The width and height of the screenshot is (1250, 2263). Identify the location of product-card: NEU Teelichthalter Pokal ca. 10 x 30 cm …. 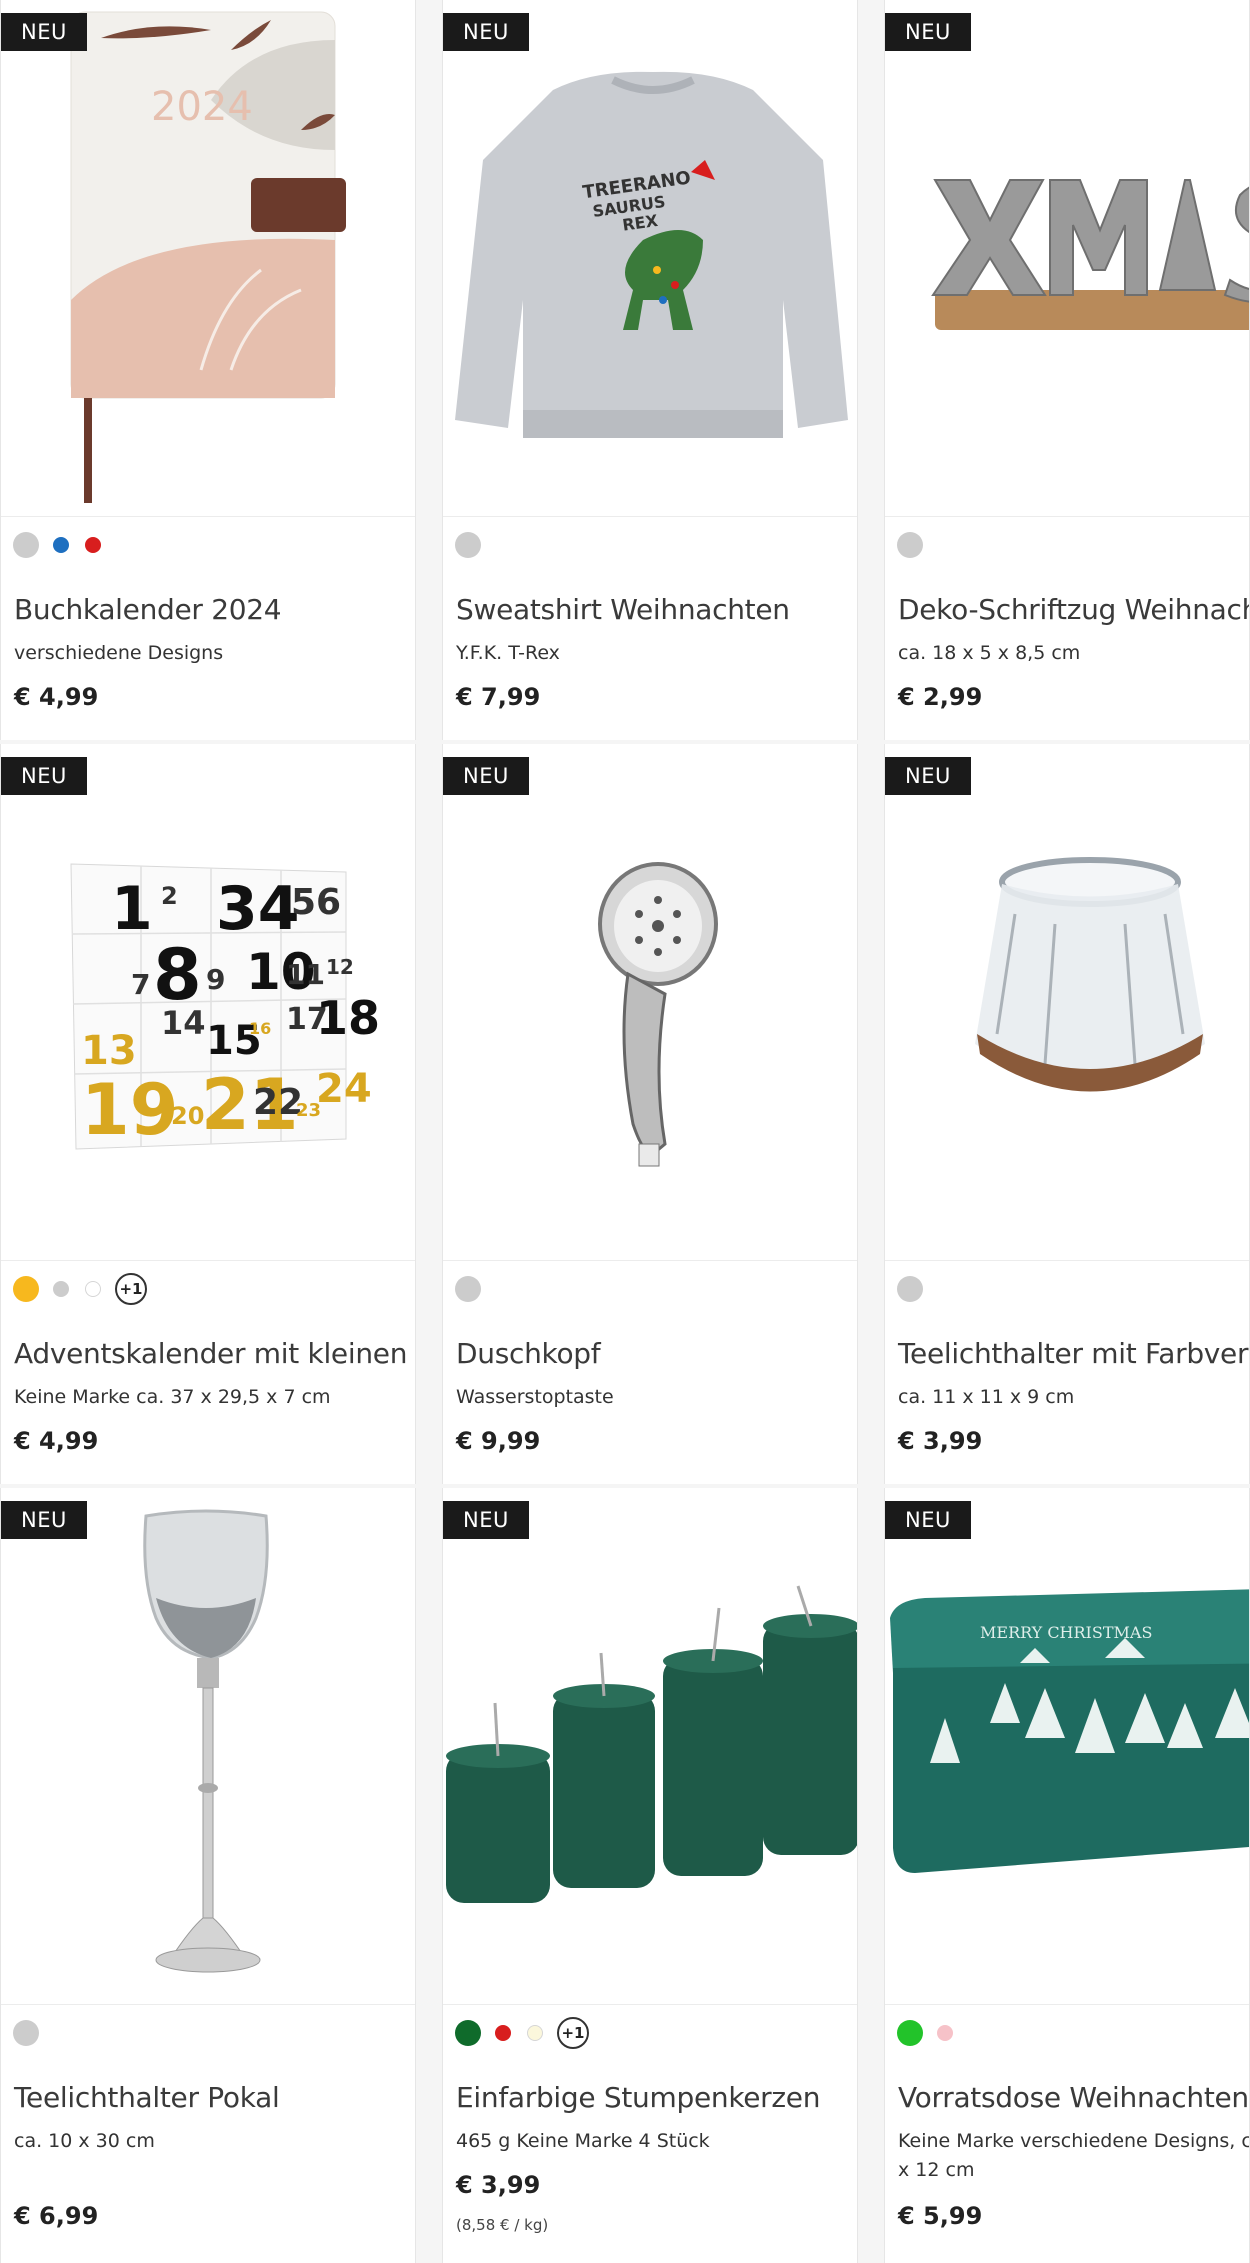
(208, 1875).